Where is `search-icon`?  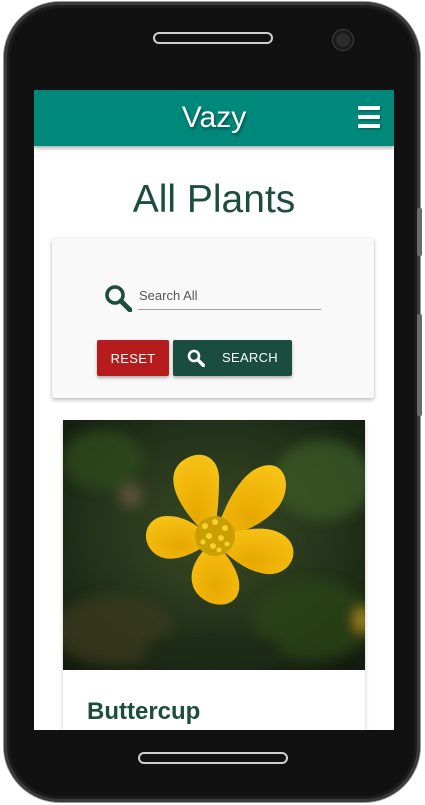 search-icon is located at coordinates (118, 298).